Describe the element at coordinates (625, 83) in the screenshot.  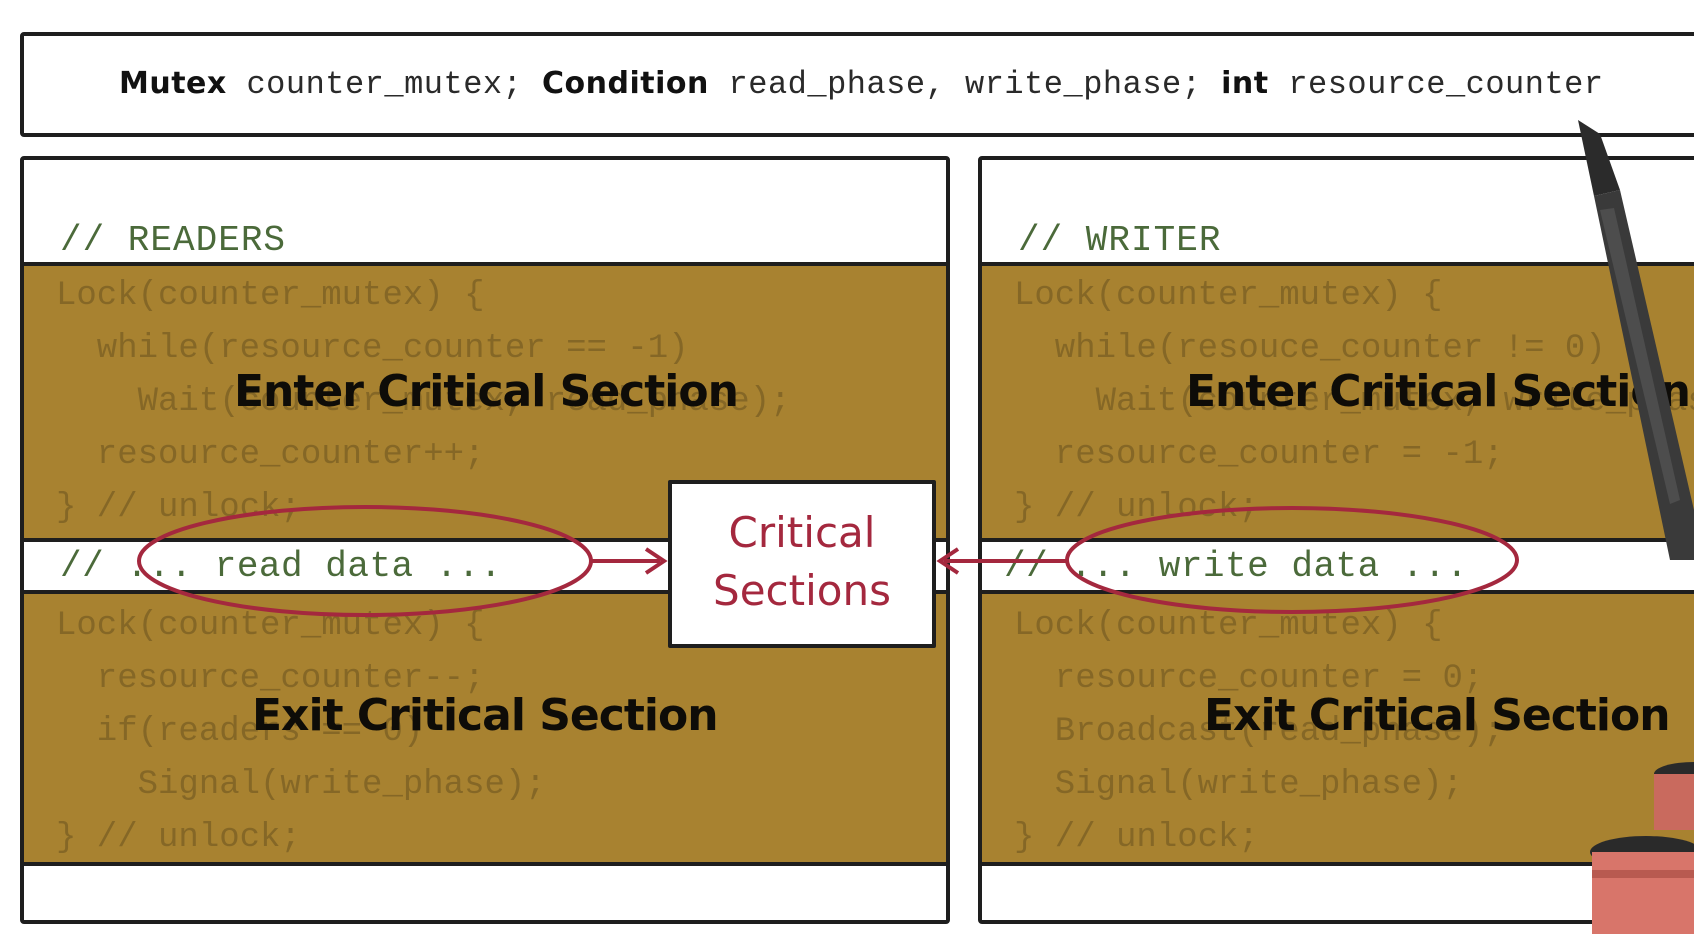
I see `keyword-condition: Condition` at that location.